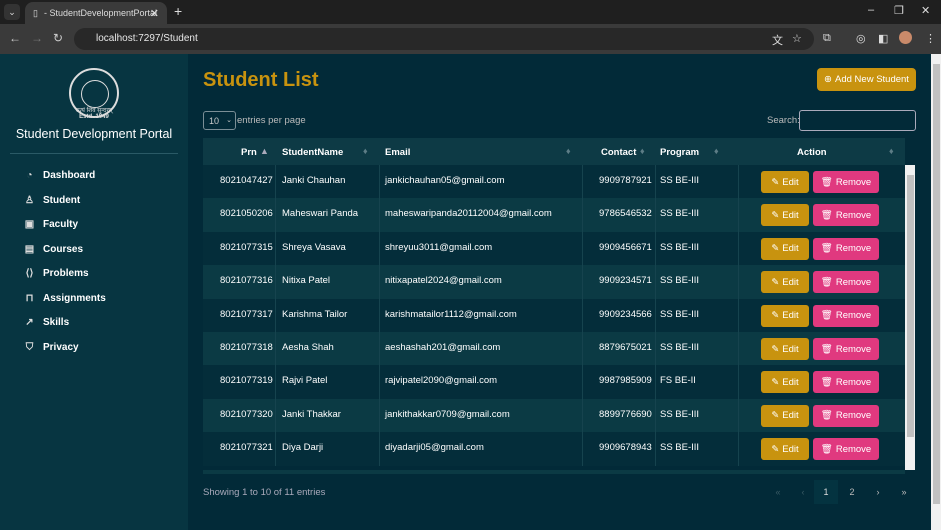 This screenshot has width=941, height=530. Describe the element at coordinates (468, 214) in the screenshot. I see `cell-email: maheswaripanda20112004@gmail.com` at that location.